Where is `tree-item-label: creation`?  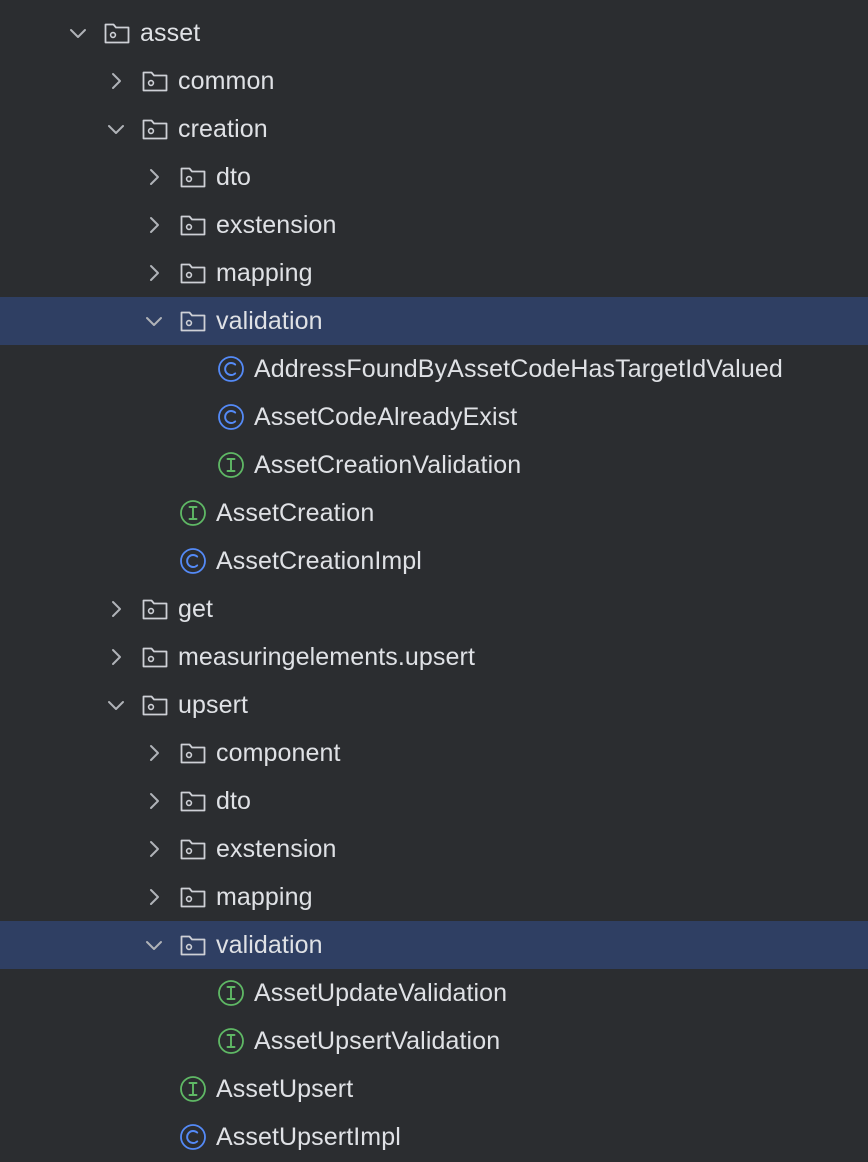
tree-item-label: creation is located at coordinates (223, 129).